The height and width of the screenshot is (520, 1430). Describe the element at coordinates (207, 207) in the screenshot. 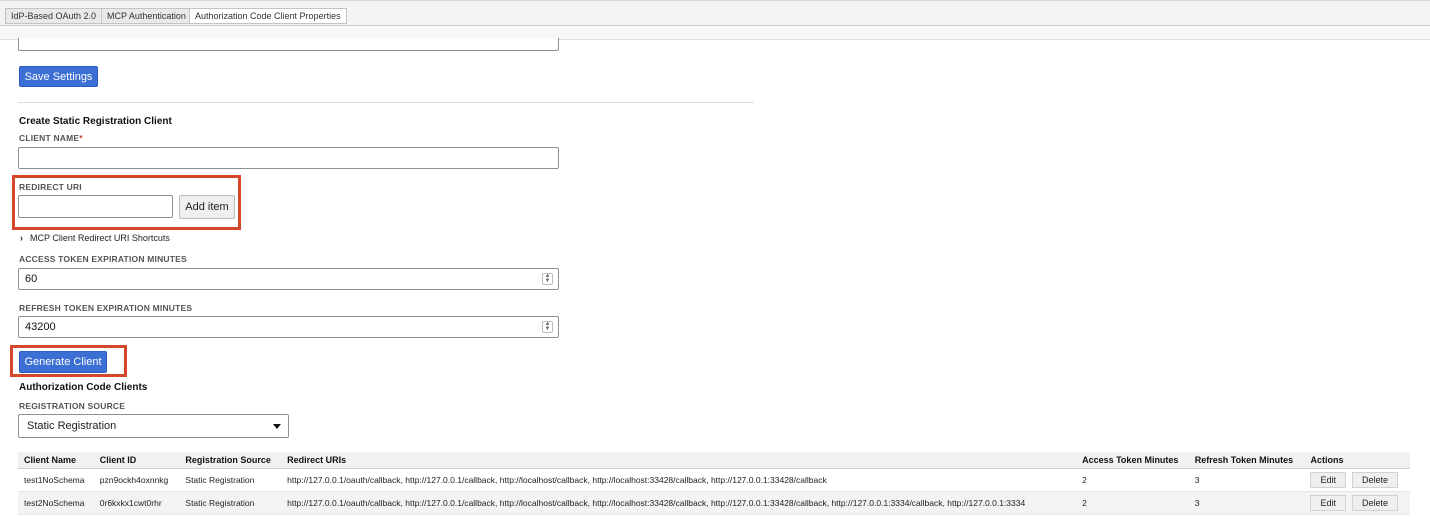

I see `add-item-button: Add item` at that location.